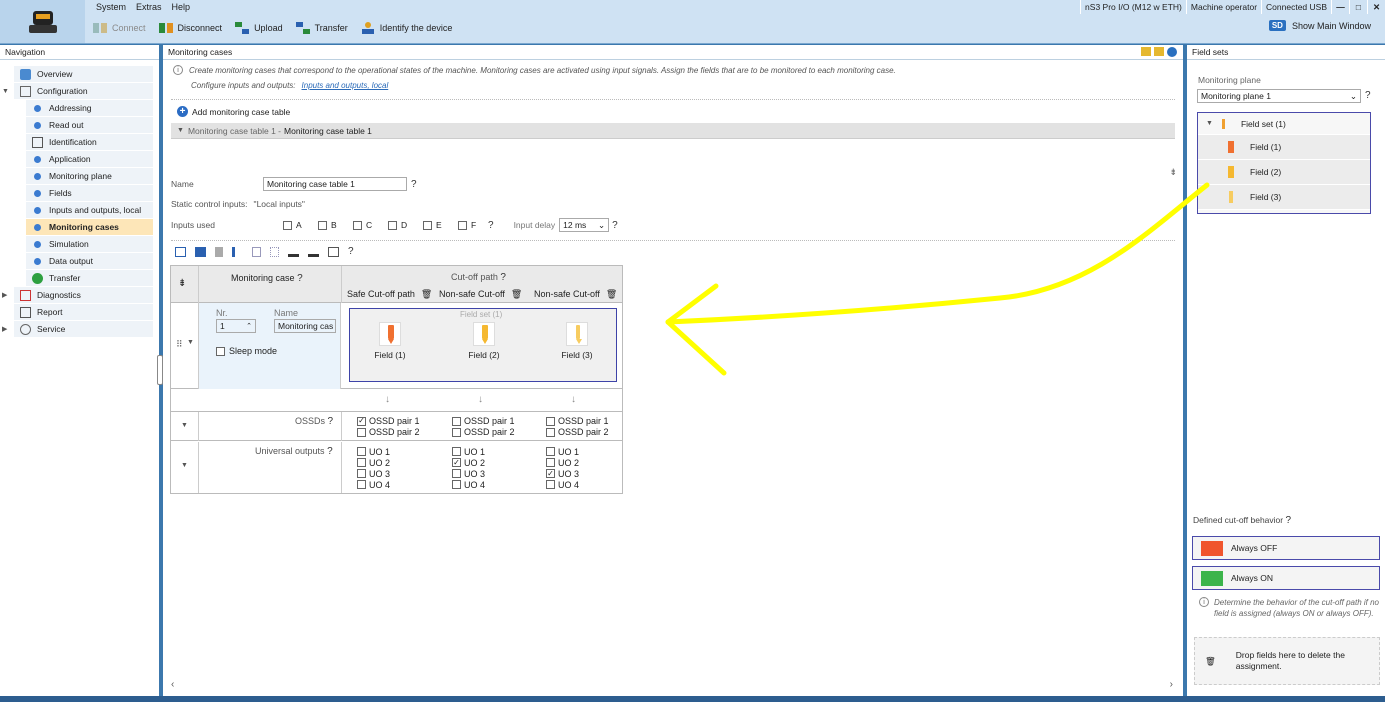  I want to click on connect-button: Connect, so click(119, 28).